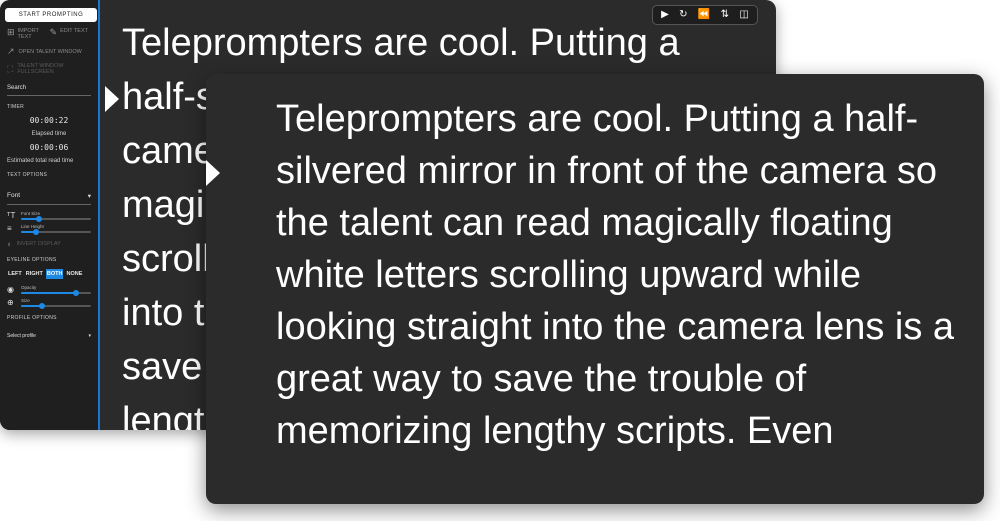 The image size is (1000, 521). I want to click on pencil-icon: ✎, so click(53, 32).